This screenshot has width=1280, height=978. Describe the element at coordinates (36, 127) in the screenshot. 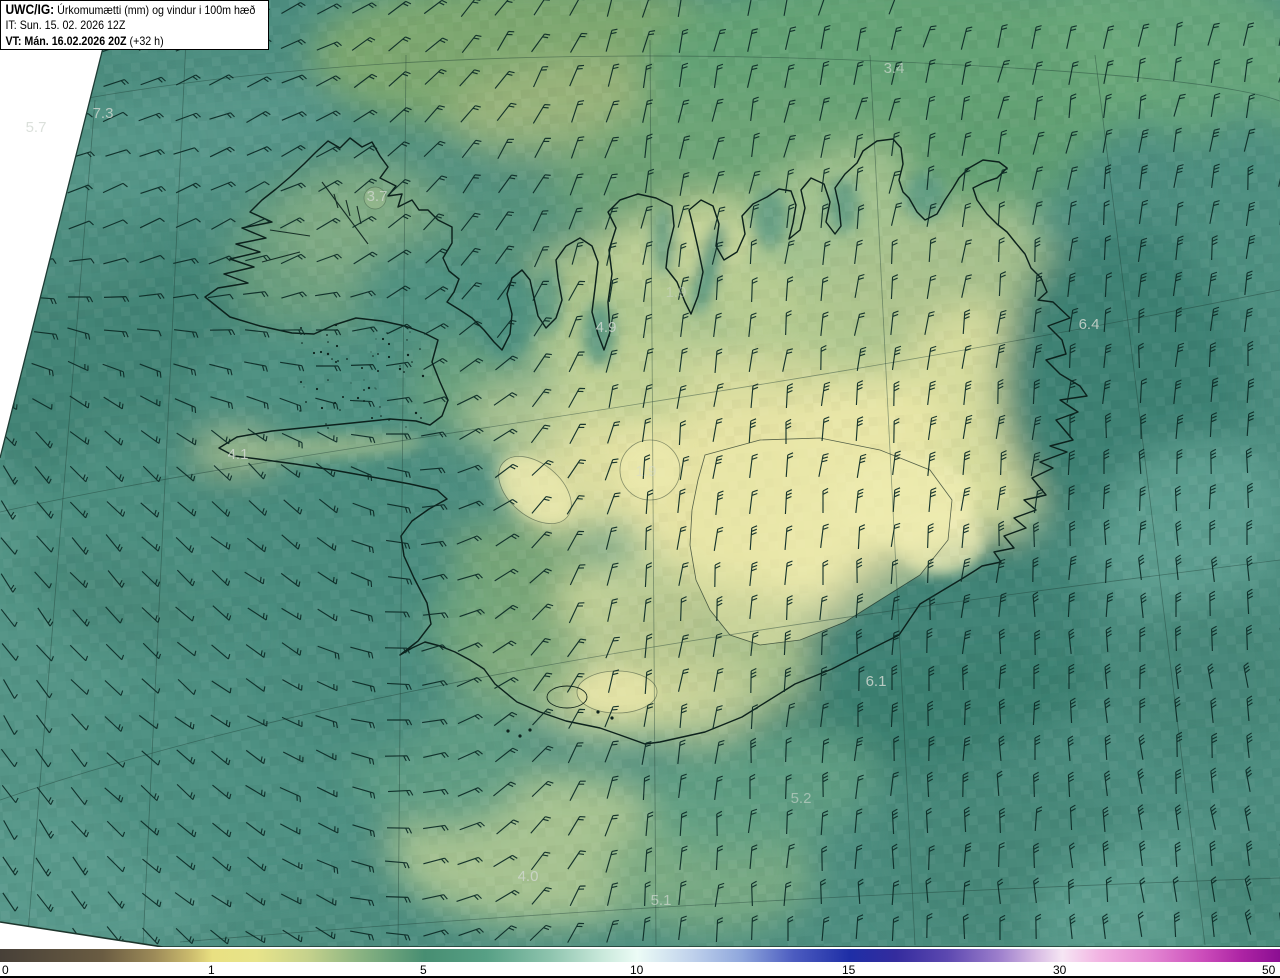

I see `svg-text: 5.7` at that location.